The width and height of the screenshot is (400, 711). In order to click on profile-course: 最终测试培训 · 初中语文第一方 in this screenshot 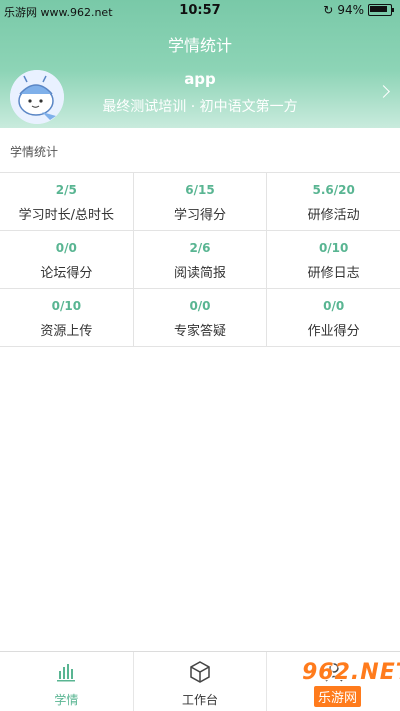, I will do `click(200, 106)`.